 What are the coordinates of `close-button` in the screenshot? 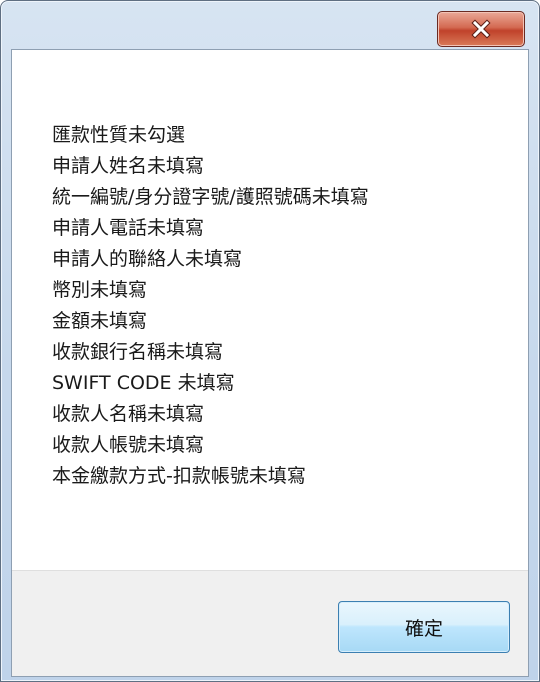 It's located at (481, 29).